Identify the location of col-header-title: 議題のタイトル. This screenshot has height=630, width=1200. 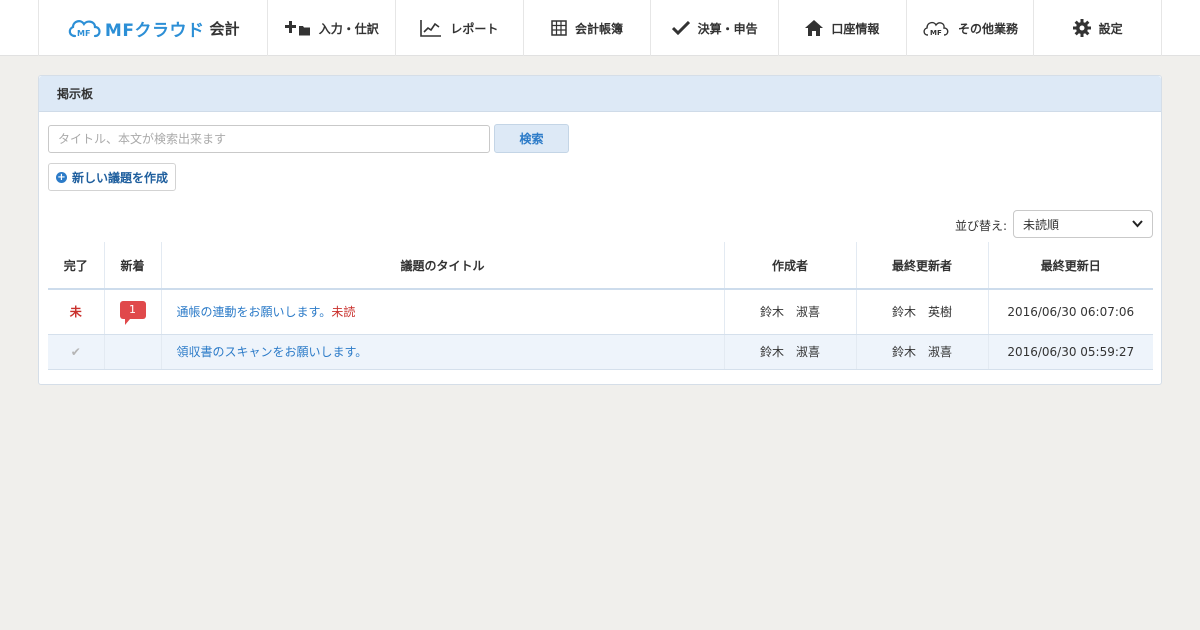
(443, 266).